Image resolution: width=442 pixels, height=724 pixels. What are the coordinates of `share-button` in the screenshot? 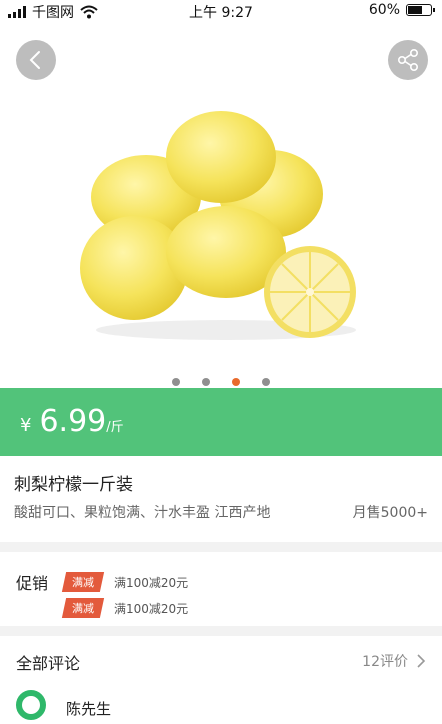 It's located at (408, 60).